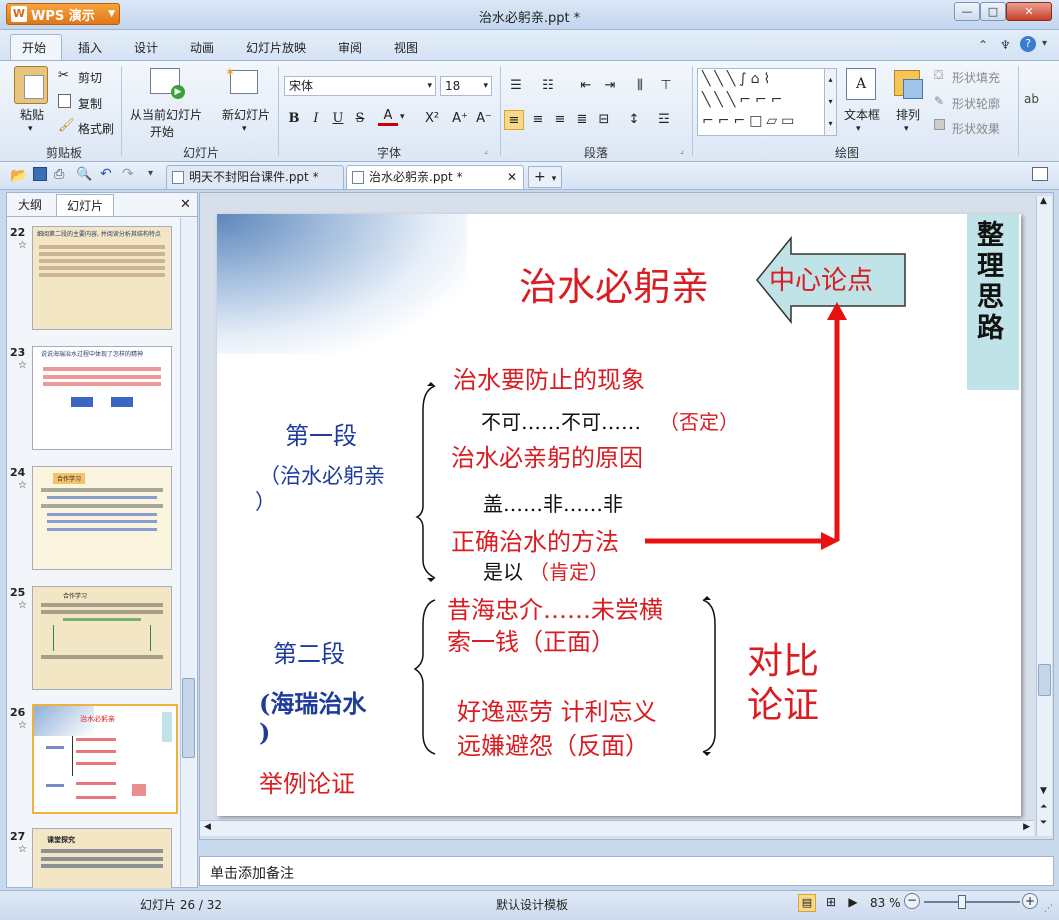 The image size is (1059, 920). Describe the element at coordinates (244, 129) in the screenshot. I see `new-slide-dropdown-icon: ▾` at that location.